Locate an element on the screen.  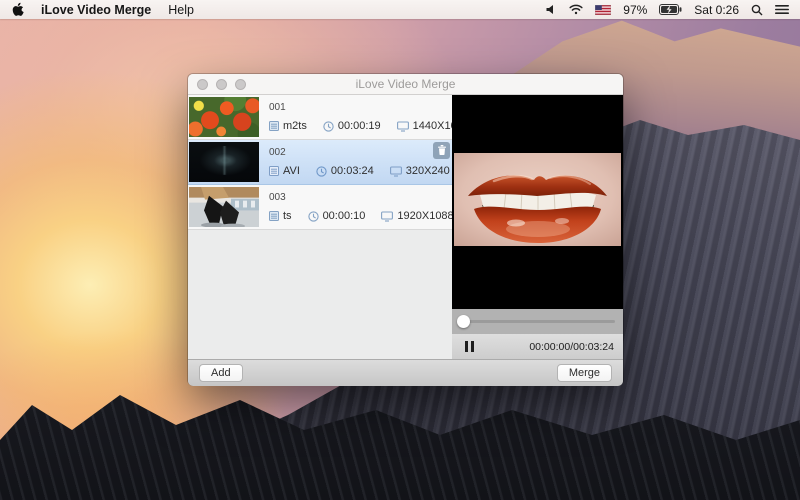
seek-thumb is located at coordinates (463, 321).